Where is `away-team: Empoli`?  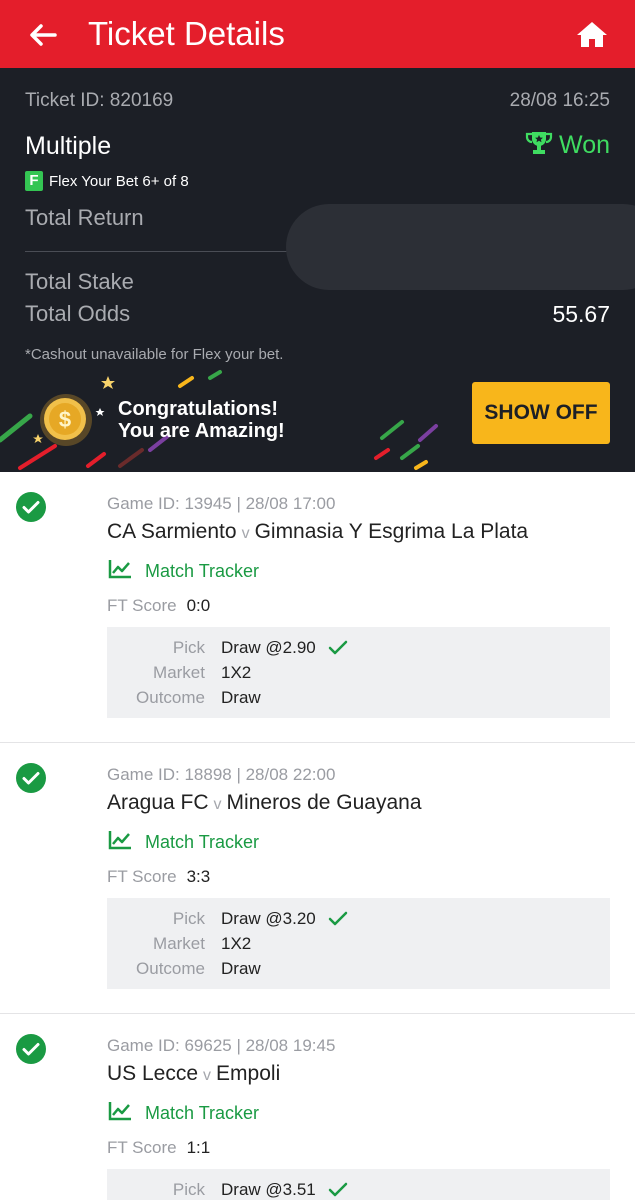 away-team: Empoli is located at coordinates (248, 1073).